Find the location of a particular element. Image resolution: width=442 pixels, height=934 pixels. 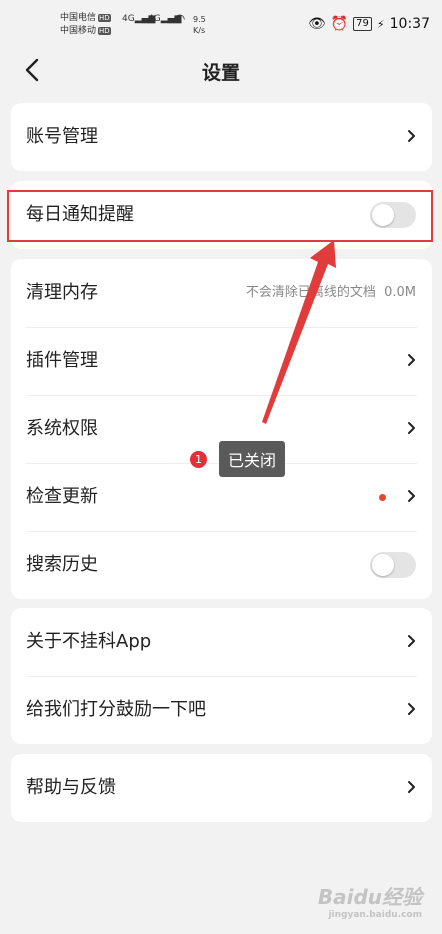

watermark-main: Baidu经验 is located at coordinates (369, 897).